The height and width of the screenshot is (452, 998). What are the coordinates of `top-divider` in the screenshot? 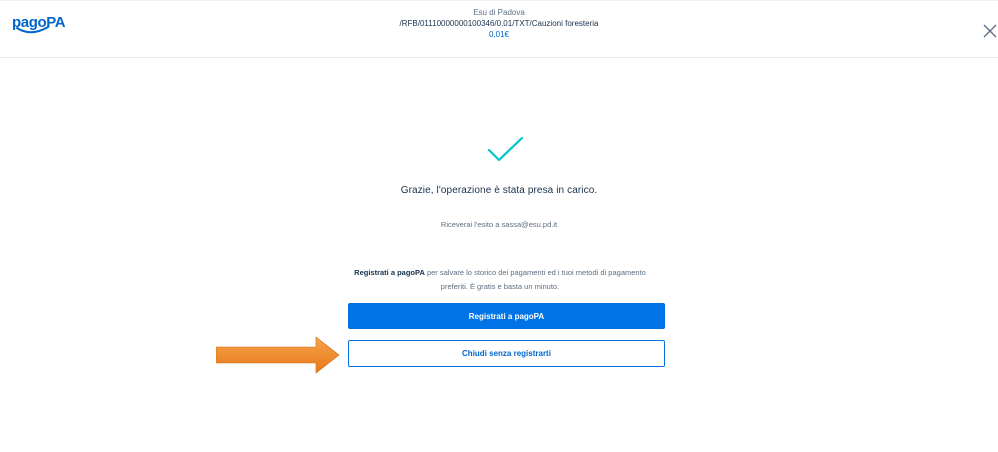 It's located at (499, 0).